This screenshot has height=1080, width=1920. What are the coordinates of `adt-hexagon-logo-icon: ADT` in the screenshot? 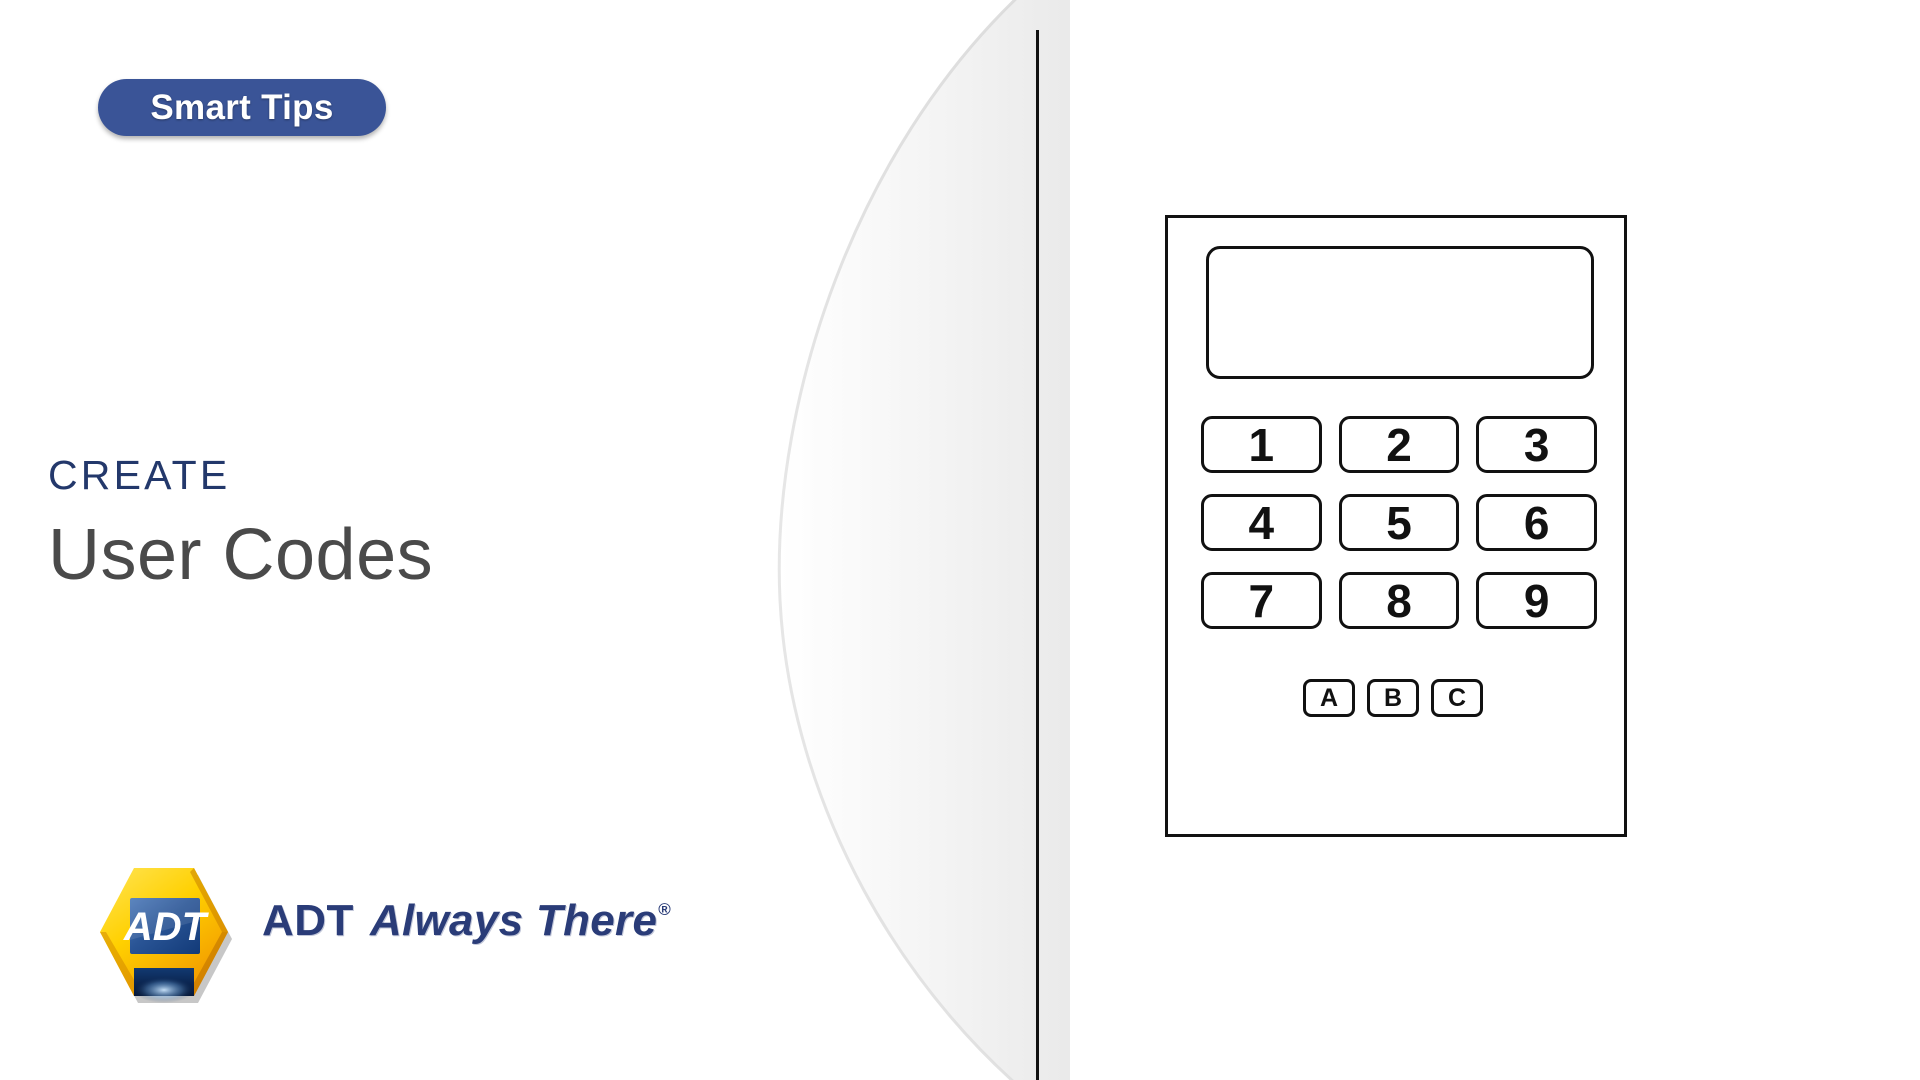 It's located at (164, 934).